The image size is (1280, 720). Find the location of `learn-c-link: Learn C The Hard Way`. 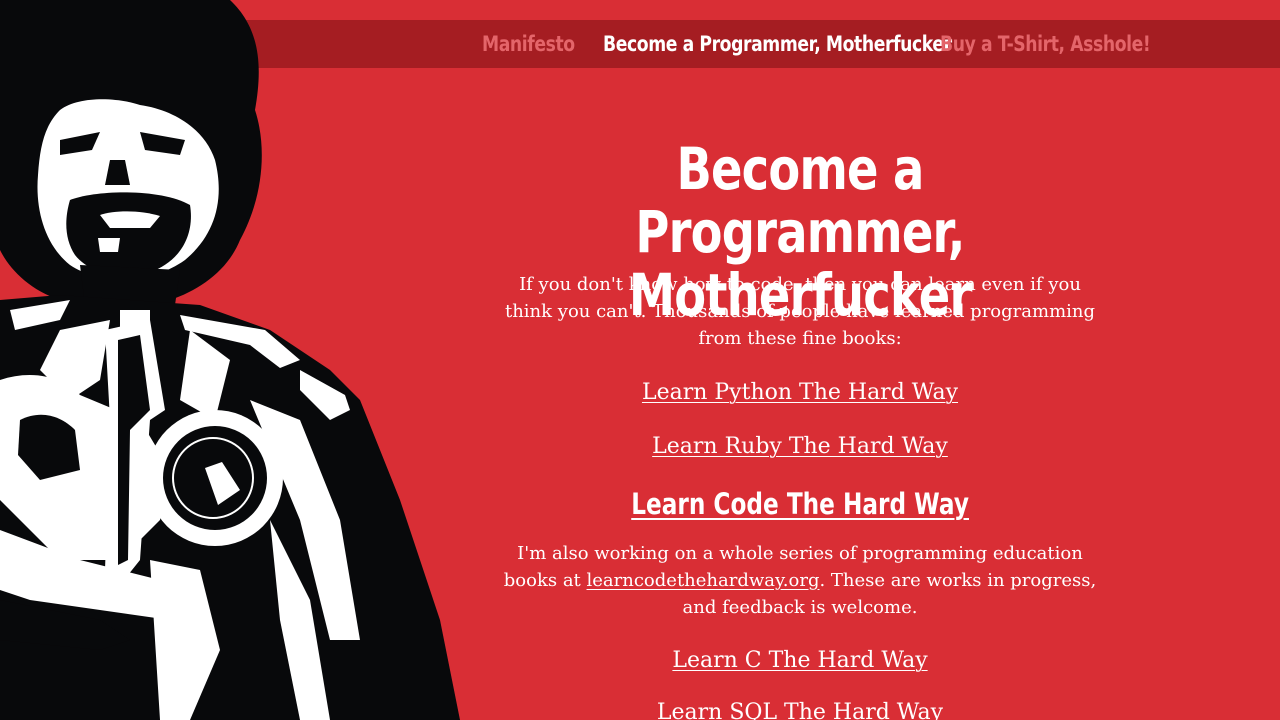

learn-c-link: Learn C The Hard Way is located at coordinates (799, 660).